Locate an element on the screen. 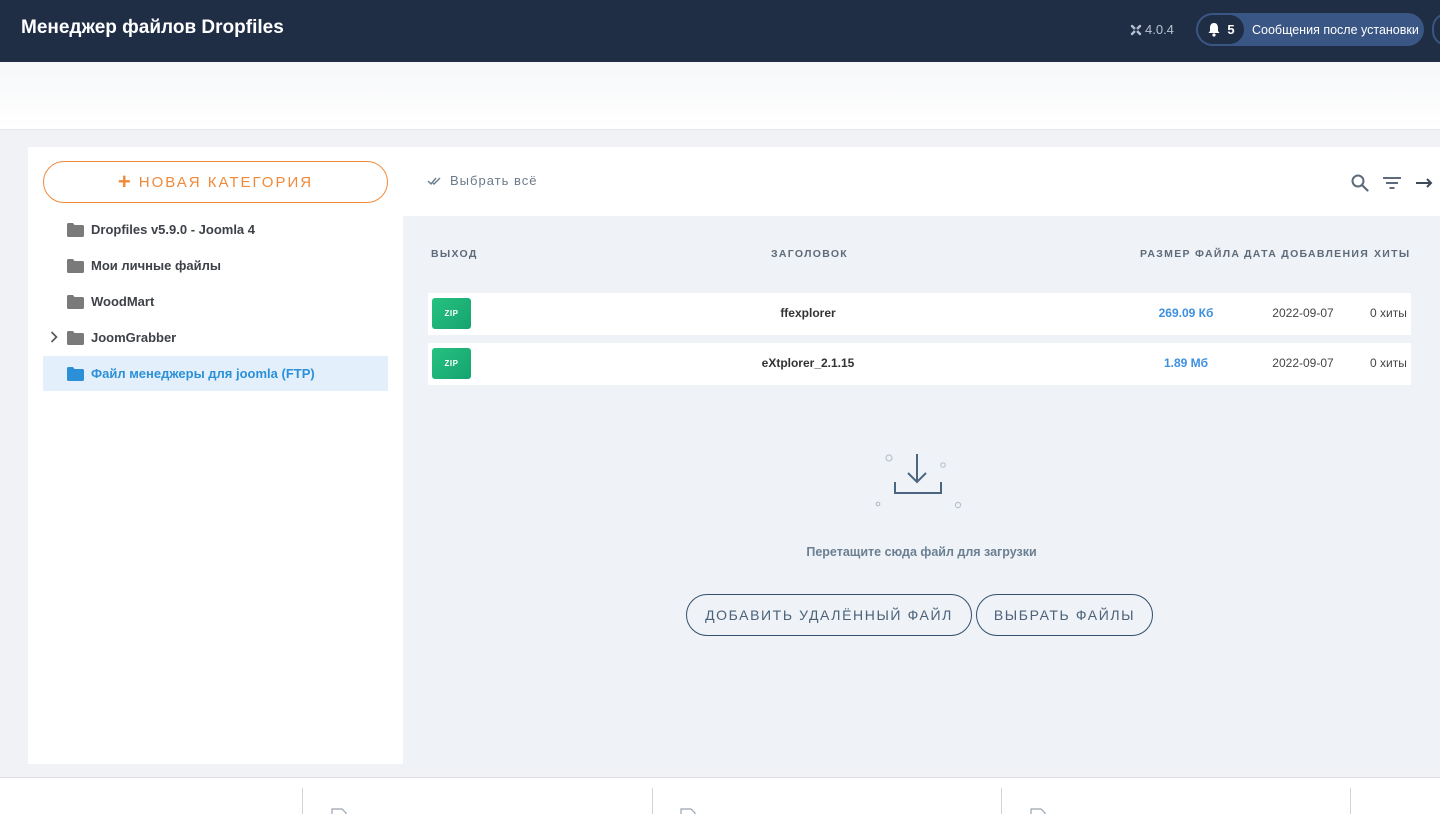 The height and width of the screenshot is (814, 1440). file-title: ffexplorer is located at coordinates (808, 313).